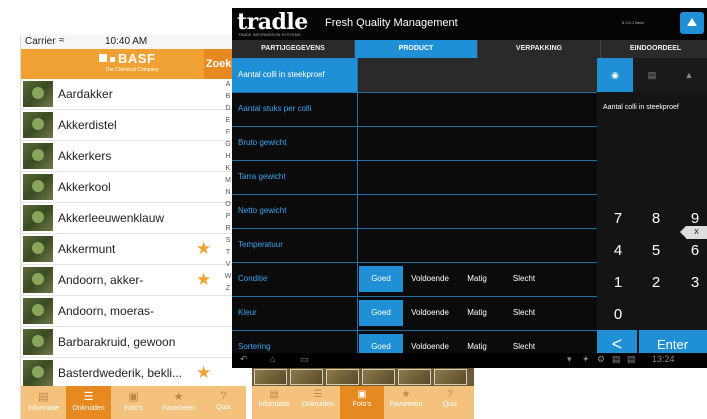  Describe the element at coordinates (656, 219) in the screenshot. I see `key-8: 8` at that location.